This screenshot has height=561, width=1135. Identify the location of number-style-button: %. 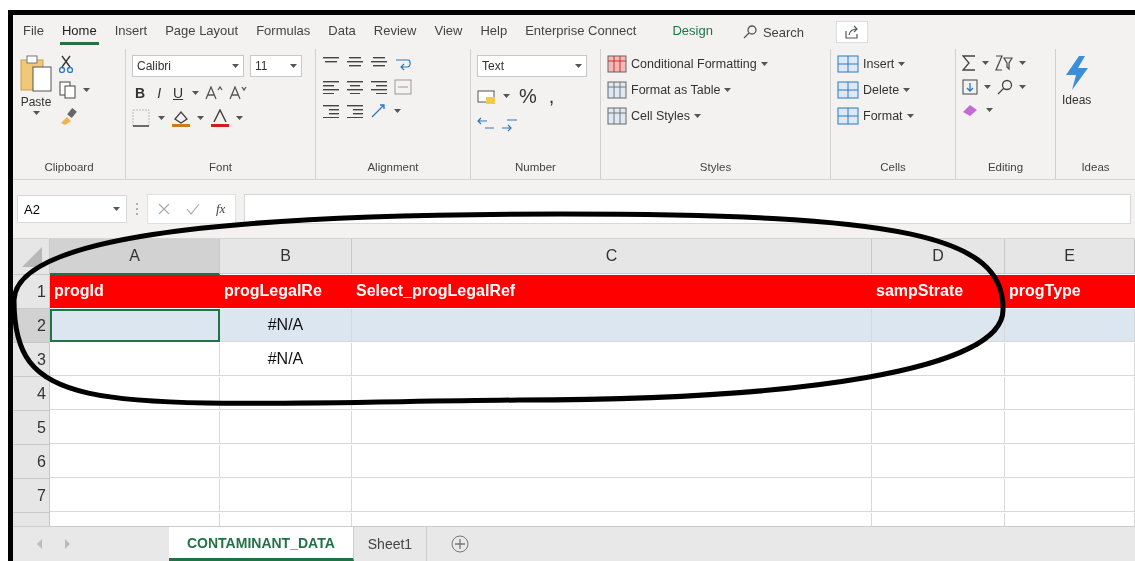
(528, 96).